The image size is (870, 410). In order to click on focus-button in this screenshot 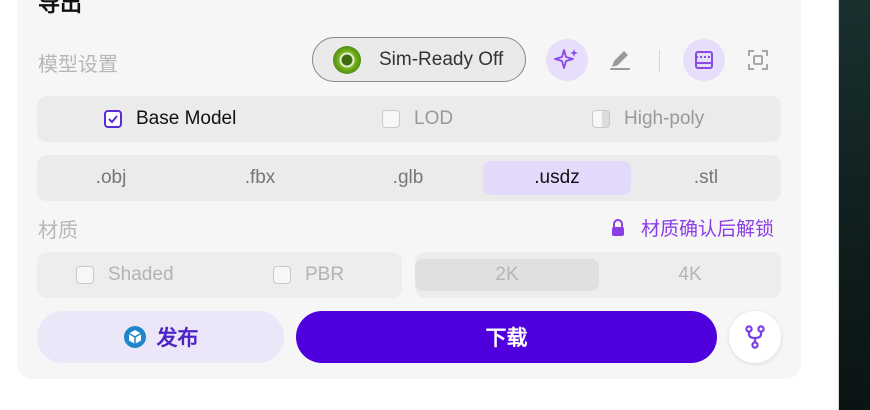, I will do `click(758, 60)`.